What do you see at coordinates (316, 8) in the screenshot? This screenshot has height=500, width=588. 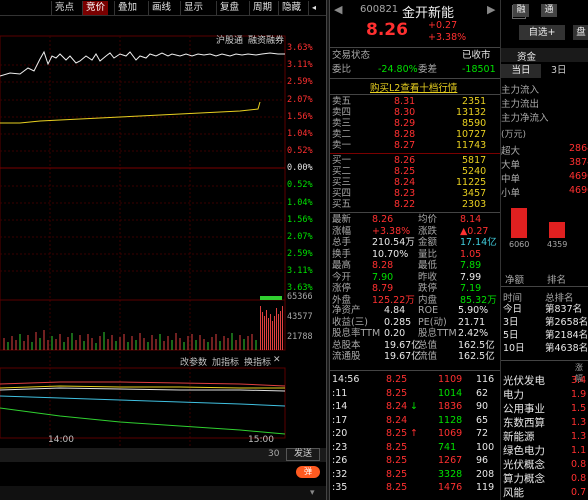 I see `collapse-icon: ◂` at bounding box center [316, 8].